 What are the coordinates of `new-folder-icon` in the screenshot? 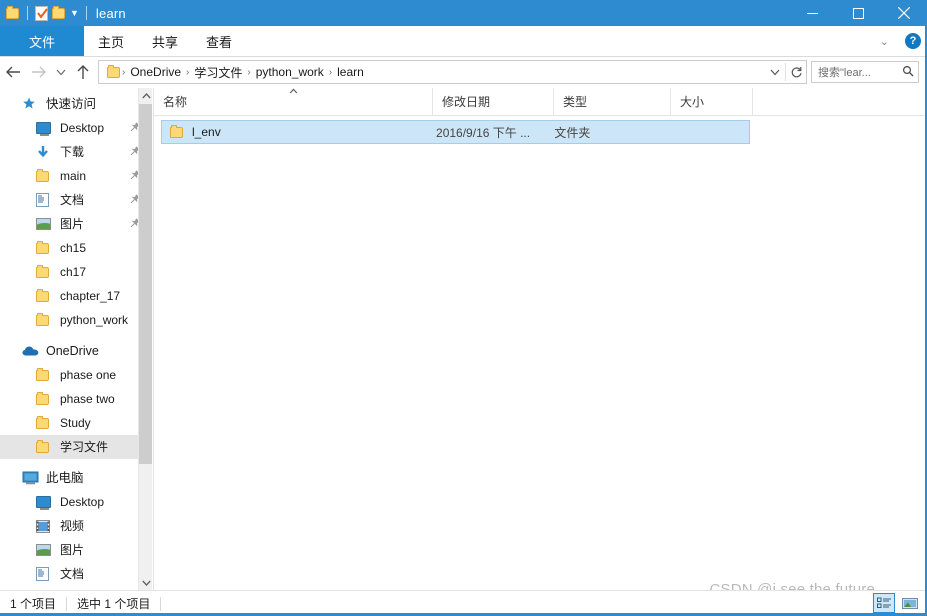 It's located at (59, 12).